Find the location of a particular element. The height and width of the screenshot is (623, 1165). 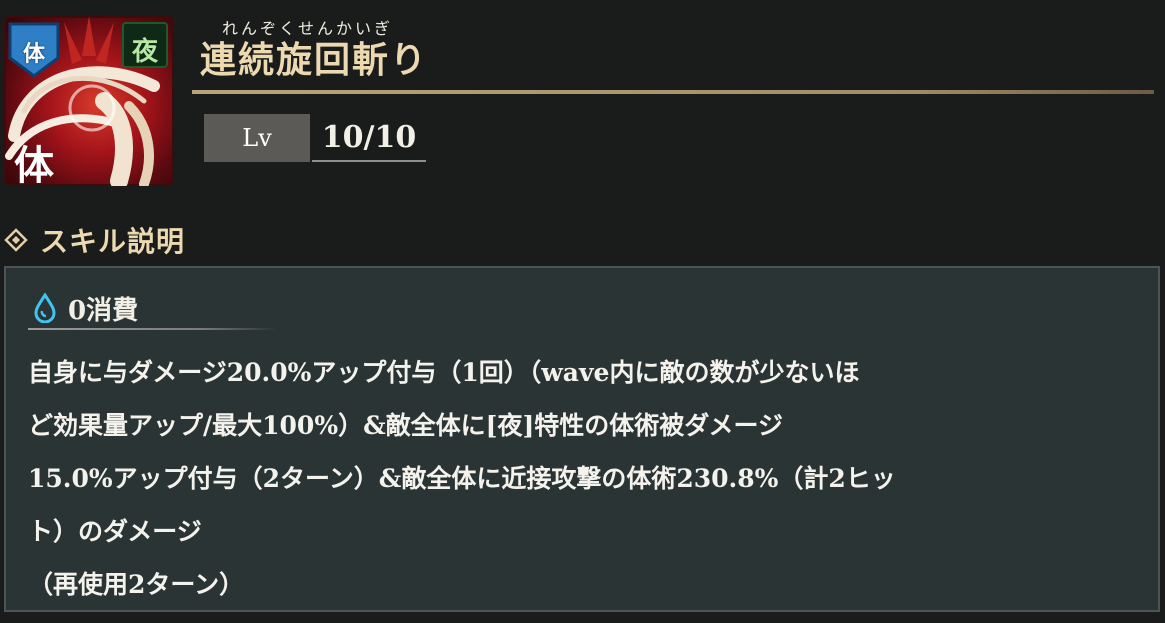

level-label: Lv is located at coordinates (257, 138).